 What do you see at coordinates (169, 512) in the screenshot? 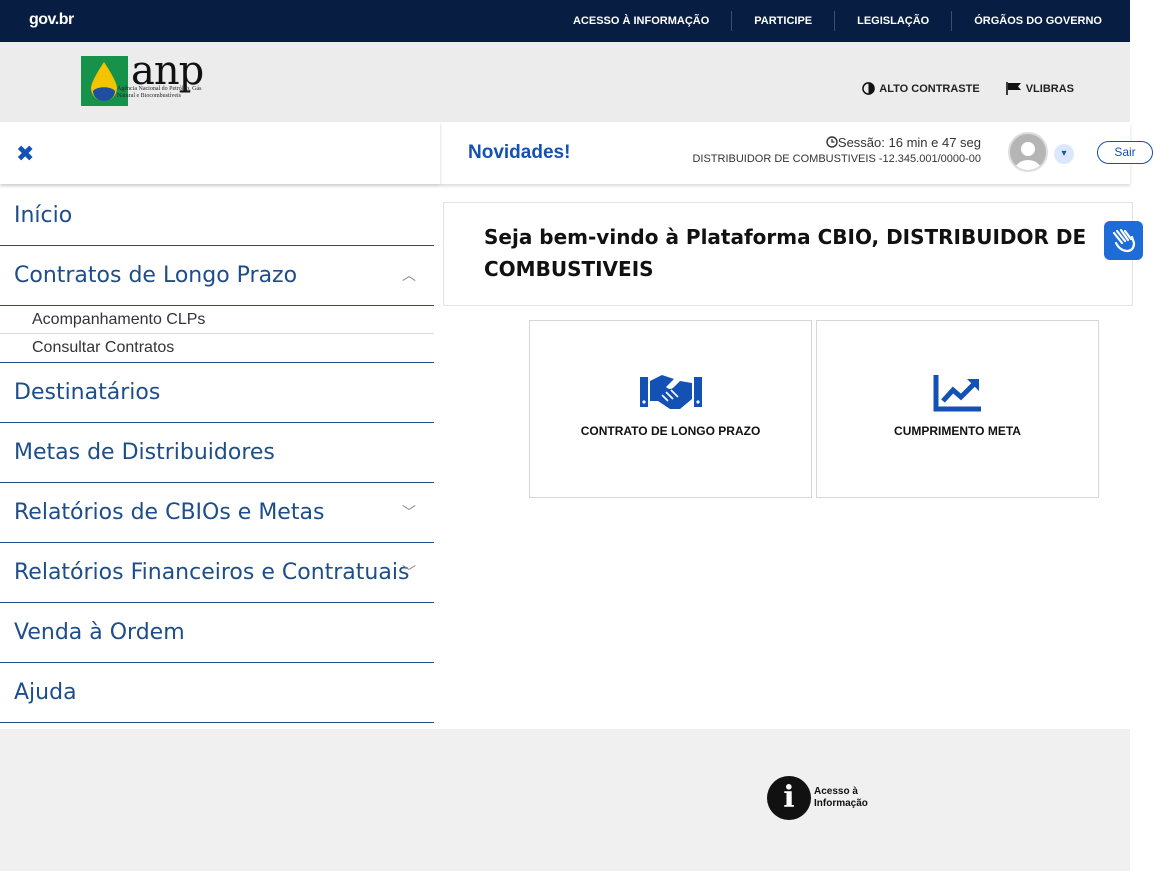
I see `sidebar-item-label: Relatórios de CBIOs e Metas` at bounding box center [169, 512].